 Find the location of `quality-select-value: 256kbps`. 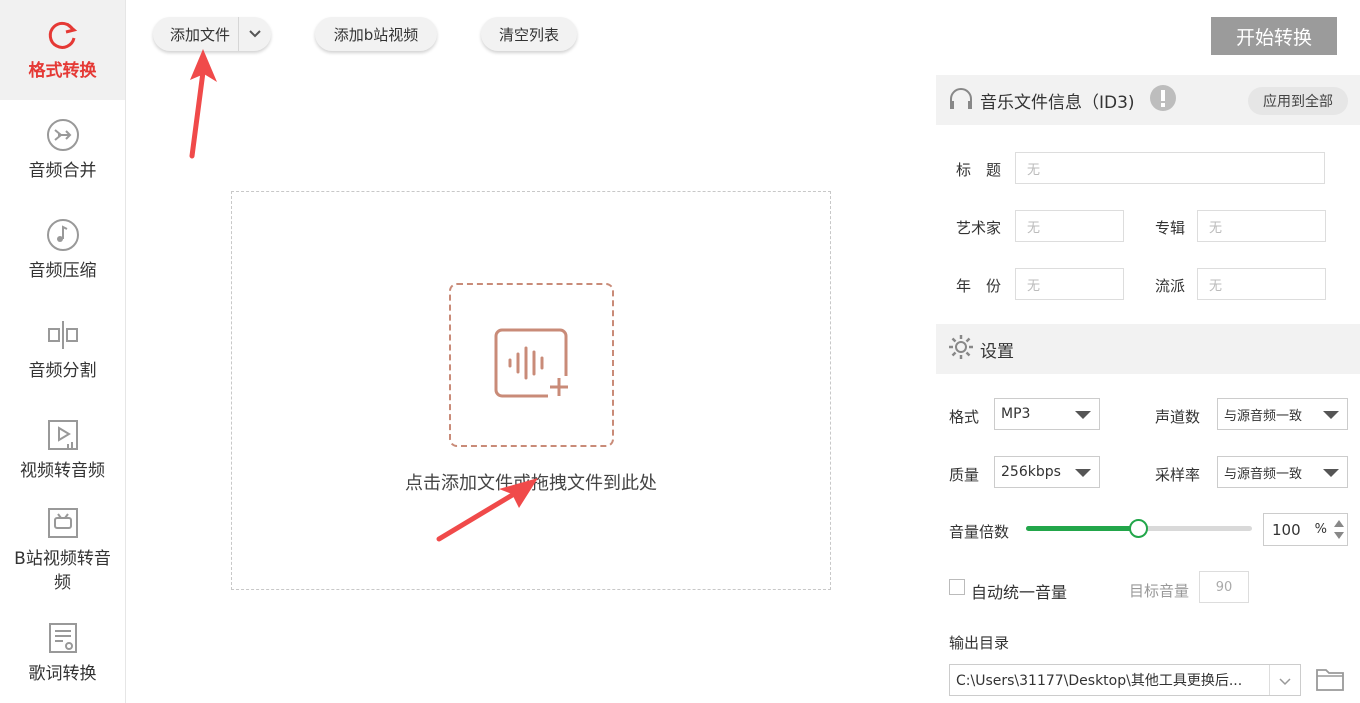

quality-select-value: 256kbps is located at coordinates (1031, 472).